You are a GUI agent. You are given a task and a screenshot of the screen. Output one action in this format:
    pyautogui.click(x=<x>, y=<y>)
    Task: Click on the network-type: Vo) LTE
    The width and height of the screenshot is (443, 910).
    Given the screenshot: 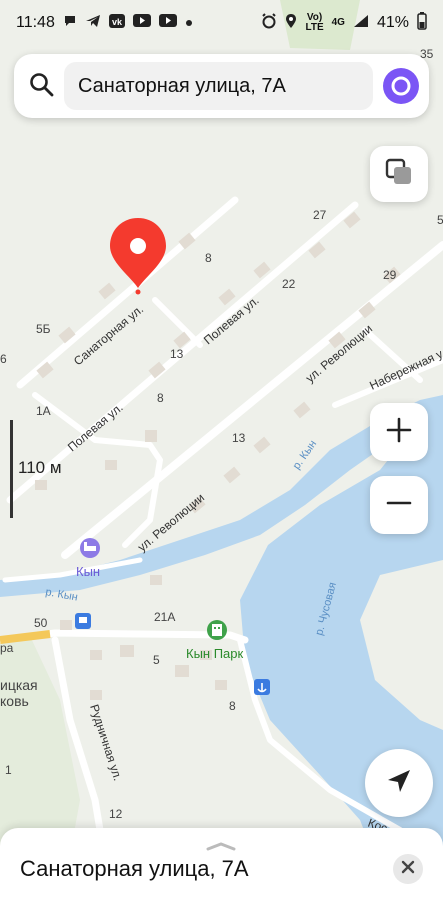 What is the action you would take?
    pyautogui.click(x=314, y=22)
    